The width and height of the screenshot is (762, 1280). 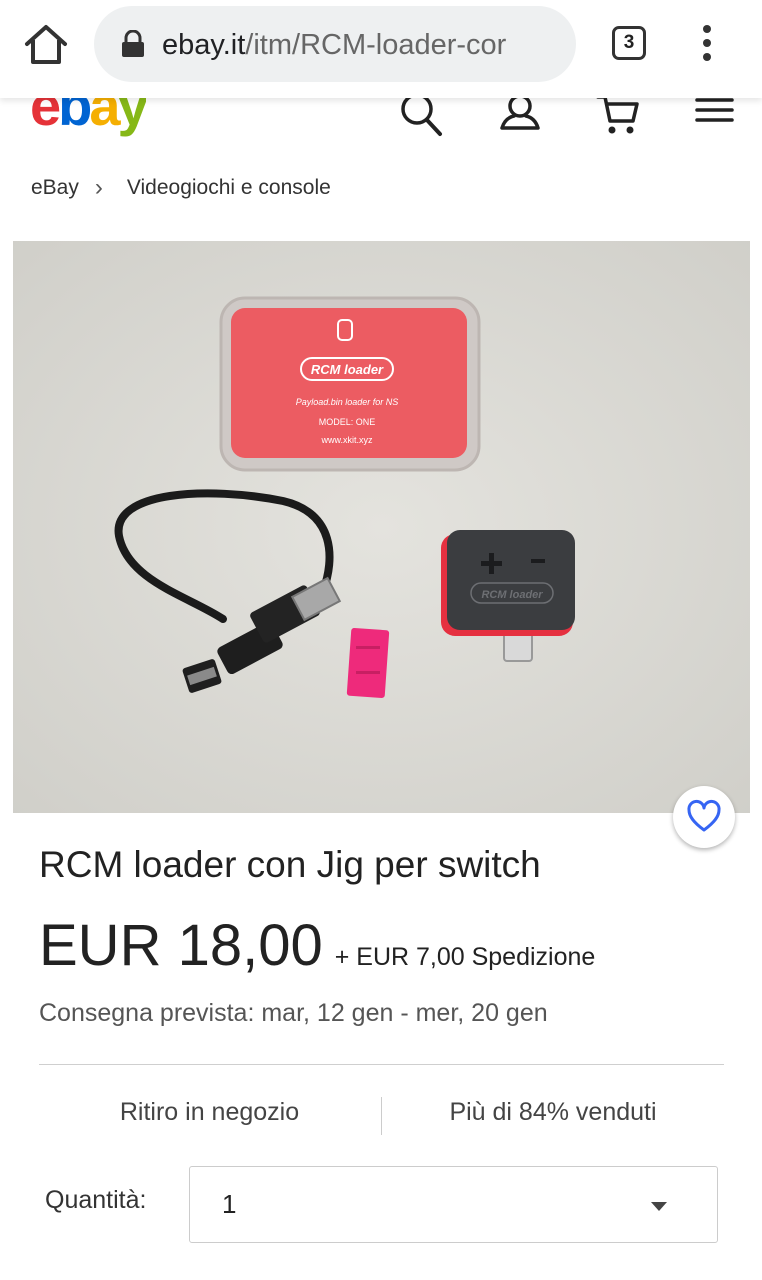 I want to click on divider, so click(x=381, y=1064).